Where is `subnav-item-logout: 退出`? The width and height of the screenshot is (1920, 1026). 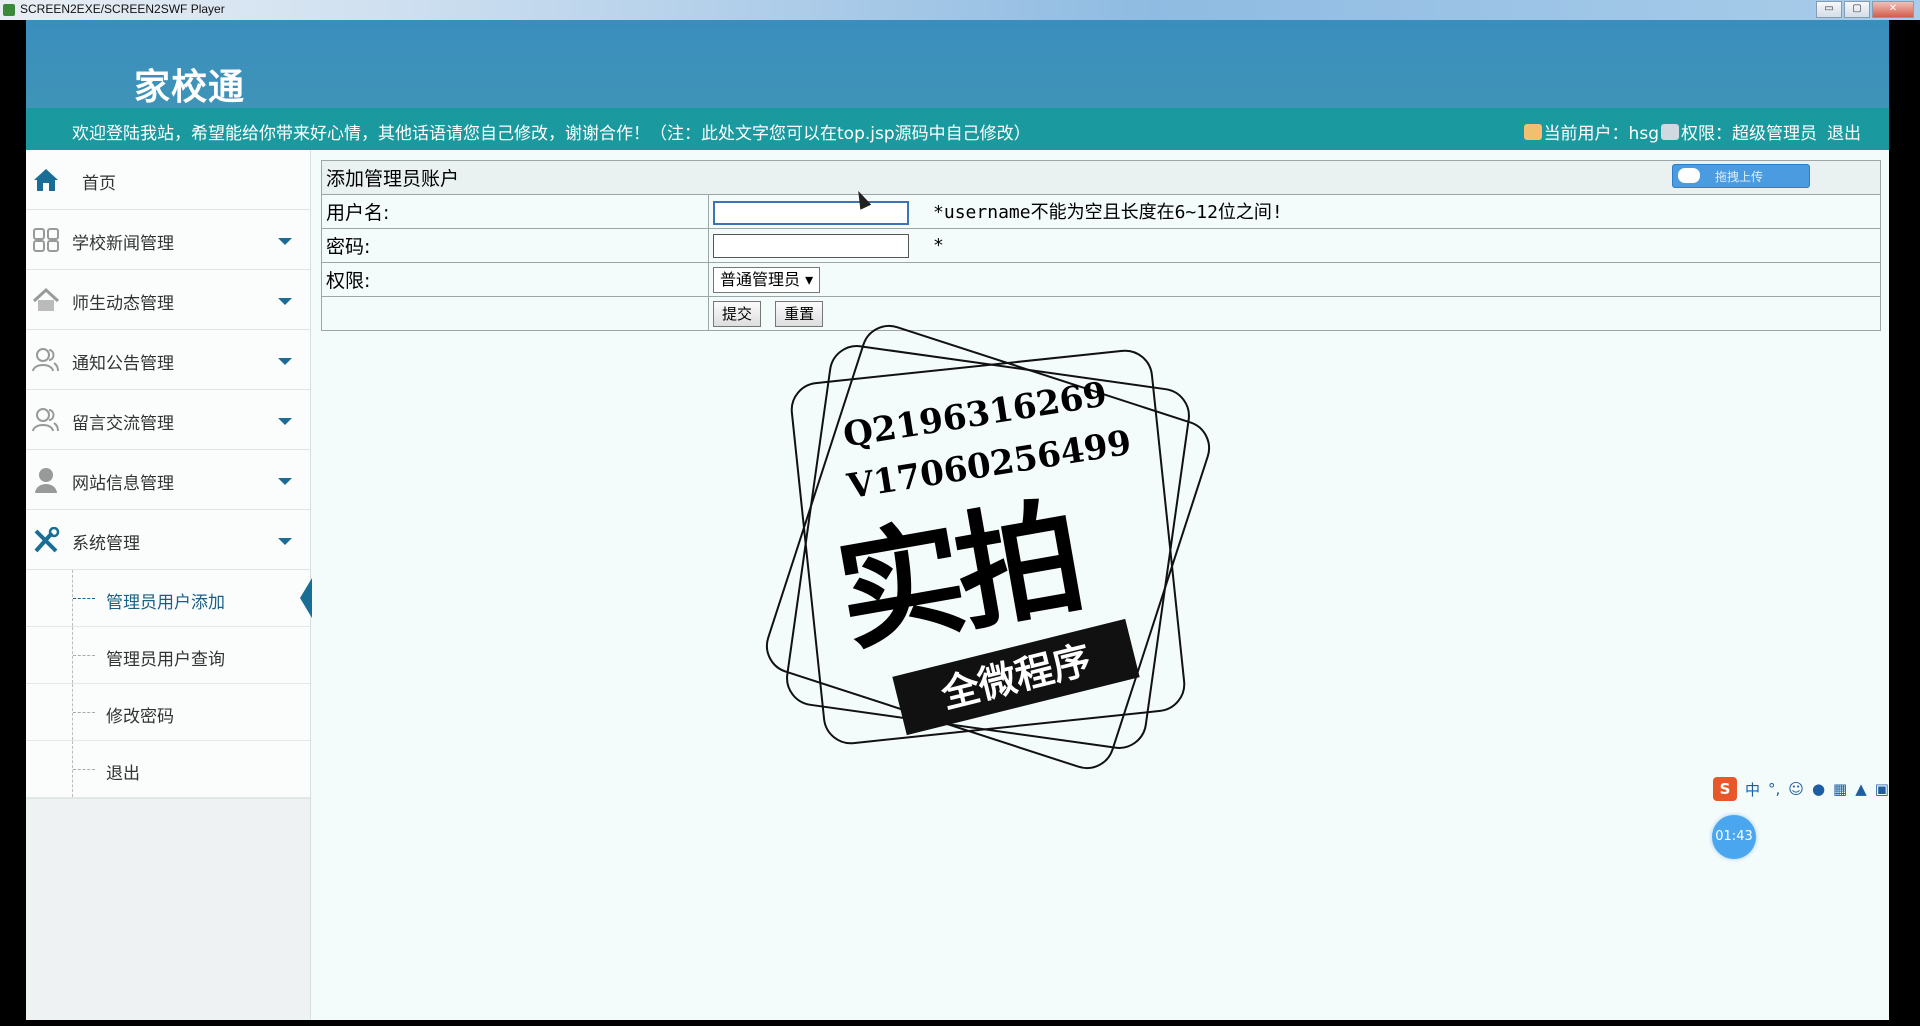 subnav-item-logout: 退出 is located at coordinates (168, 769).